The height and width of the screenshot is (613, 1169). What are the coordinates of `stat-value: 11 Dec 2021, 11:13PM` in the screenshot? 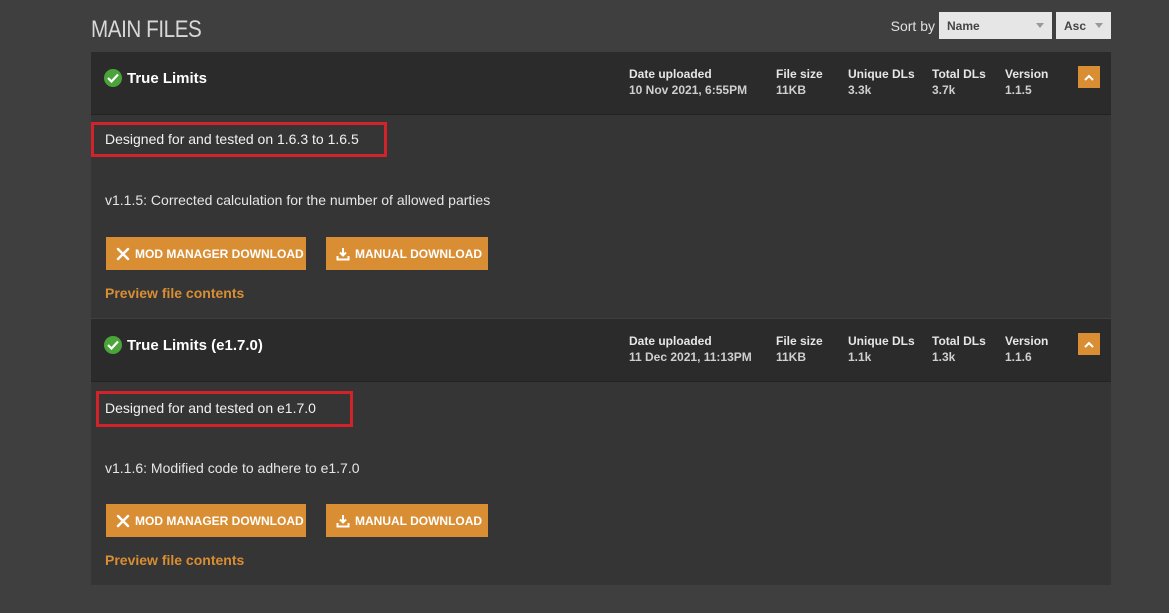 It's located at (690, 357).